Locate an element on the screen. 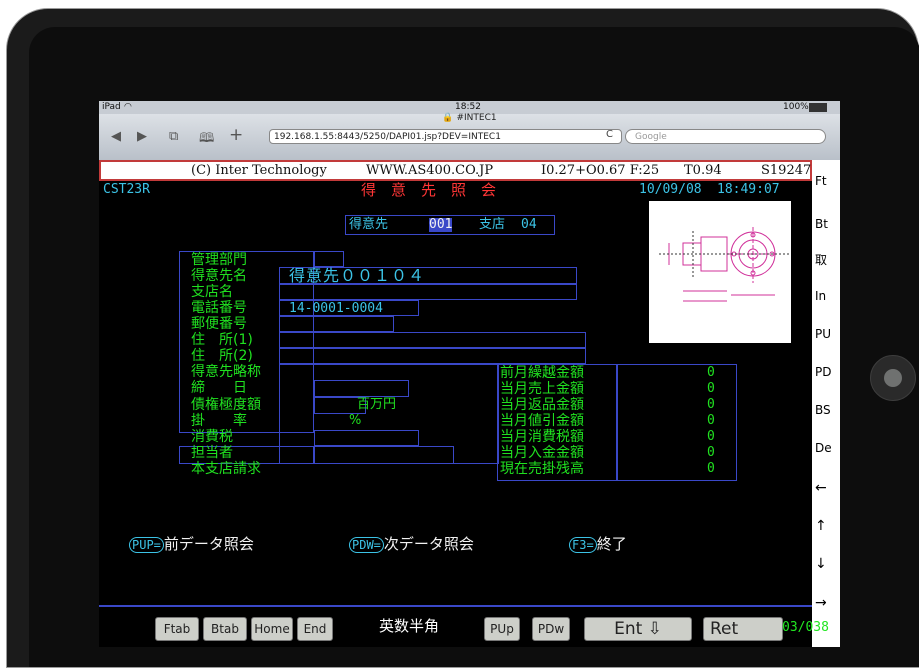 The image size is (919, 668). battery-level: 100% is located at coordinates (796, 107).